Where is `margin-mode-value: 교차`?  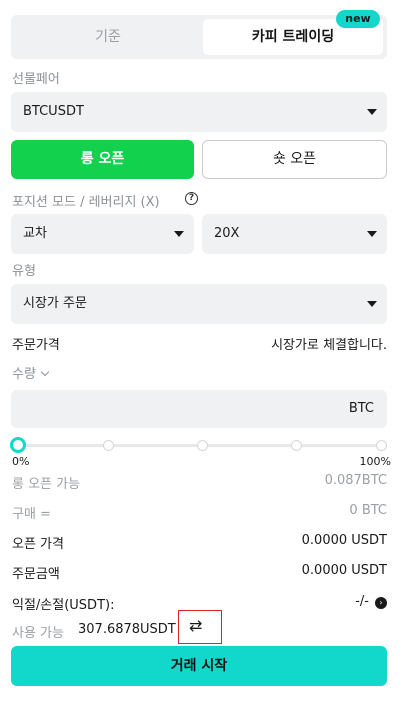
margin-mode-value: 교차 is located at coordinates (35, 233).